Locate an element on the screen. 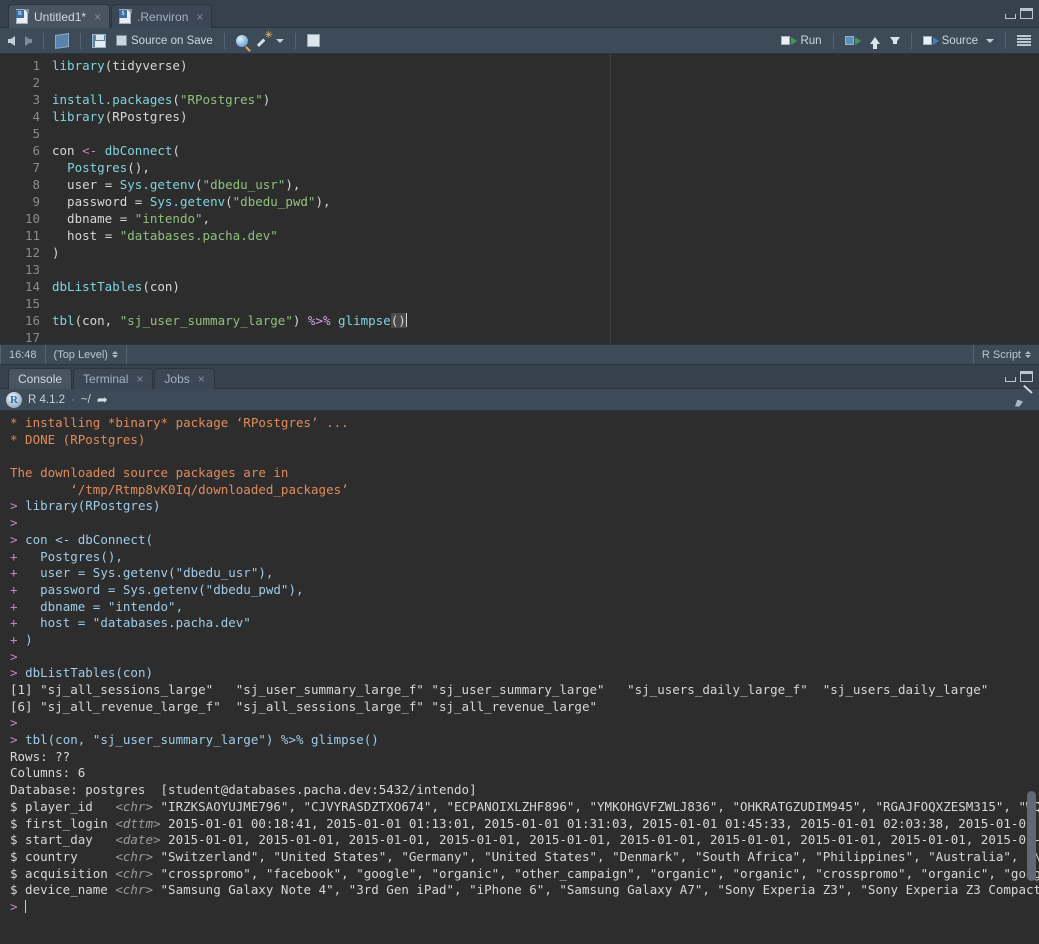 The image size is (1039, 944). source-on-save-checkbox: Source on Save is located at coordinates (164, 41).